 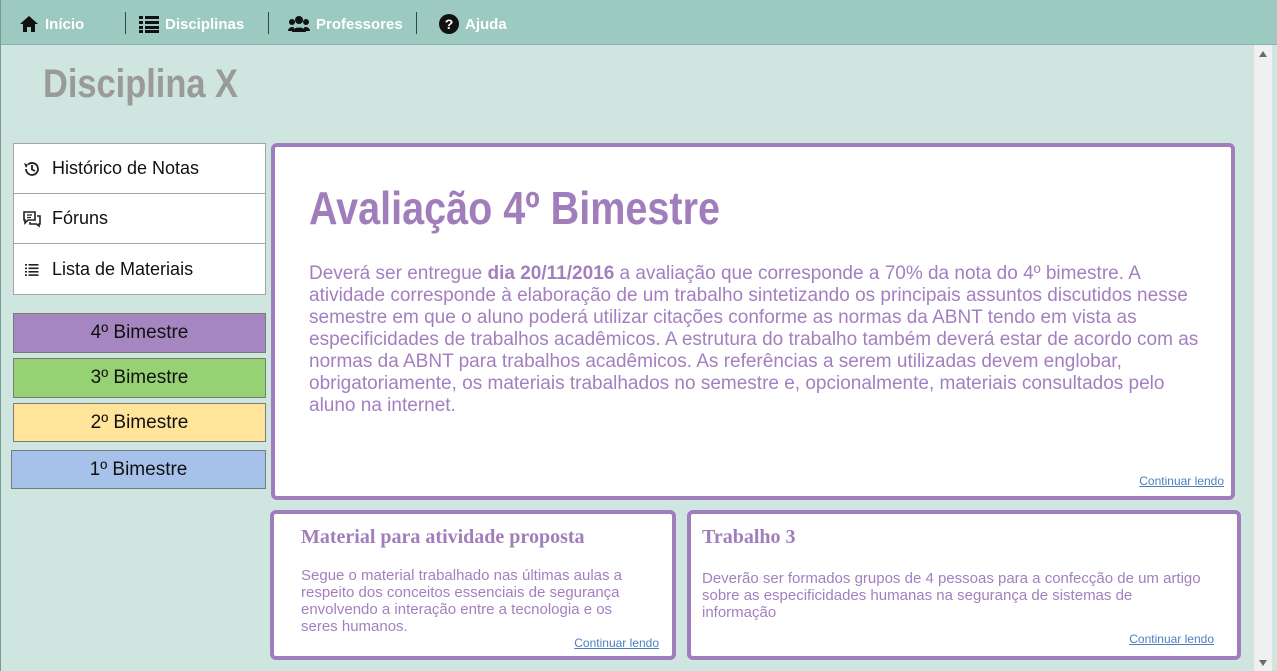 I want to click on menu-item-historico: Histórico de Notas, so click(x=139, y=169).